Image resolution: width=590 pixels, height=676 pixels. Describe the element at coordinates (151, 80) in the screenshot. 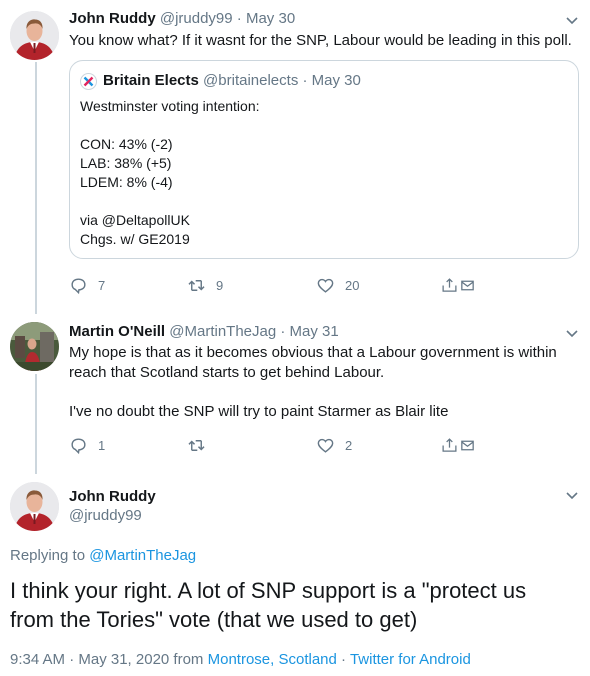

I see `quote-author-name: Britain Elects` at that location.